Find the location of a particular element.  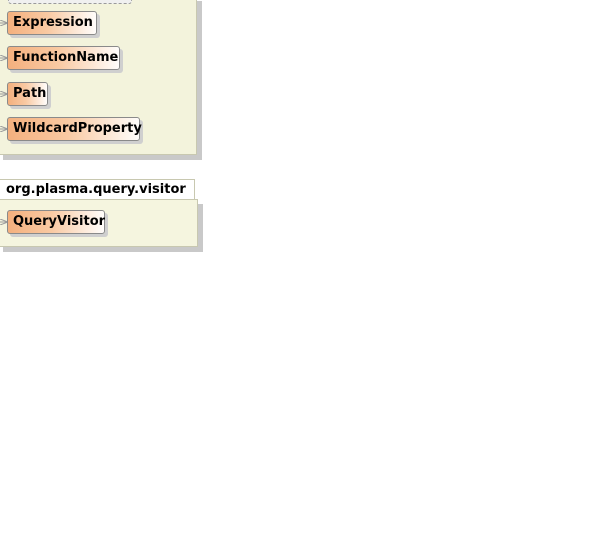

class-wildcardproperty: WildcardProperty is located at coordinates (74, 129).